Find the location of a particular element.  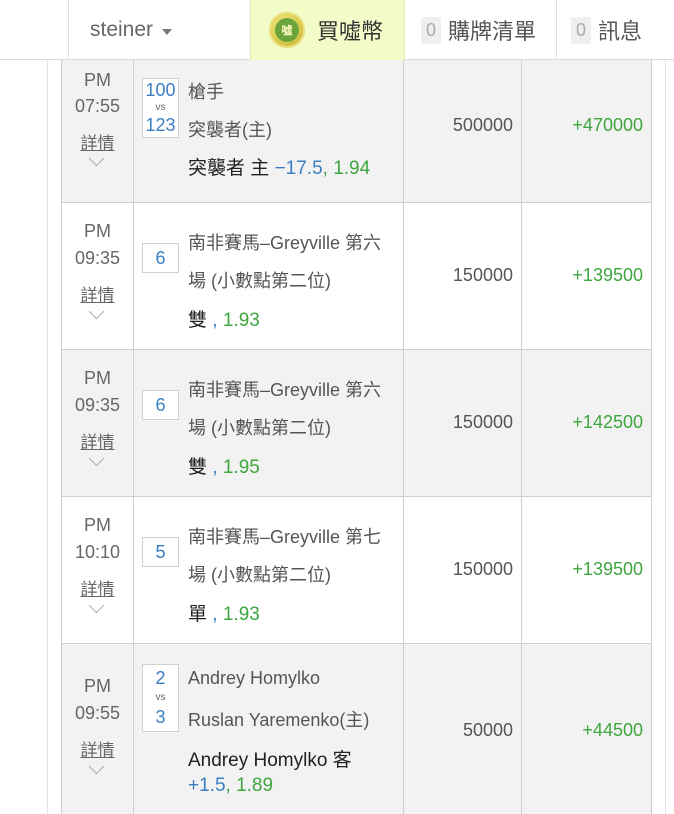

result-cell: +470000 is located at coordinates (586, 131).